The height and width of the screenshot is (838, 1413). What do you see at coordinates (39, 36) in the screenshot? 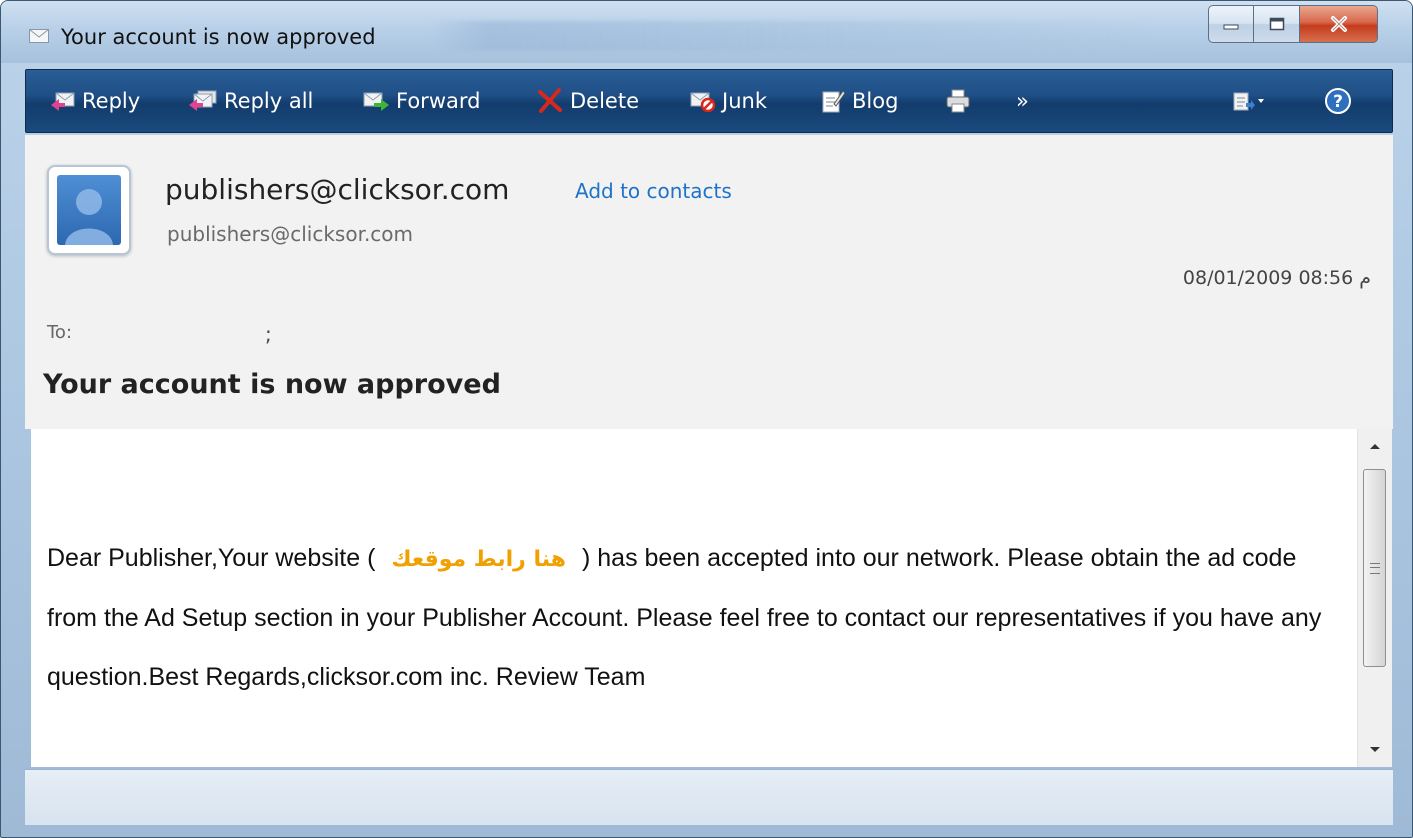
I see `envelope-icon` at bounding box center [39, 36].